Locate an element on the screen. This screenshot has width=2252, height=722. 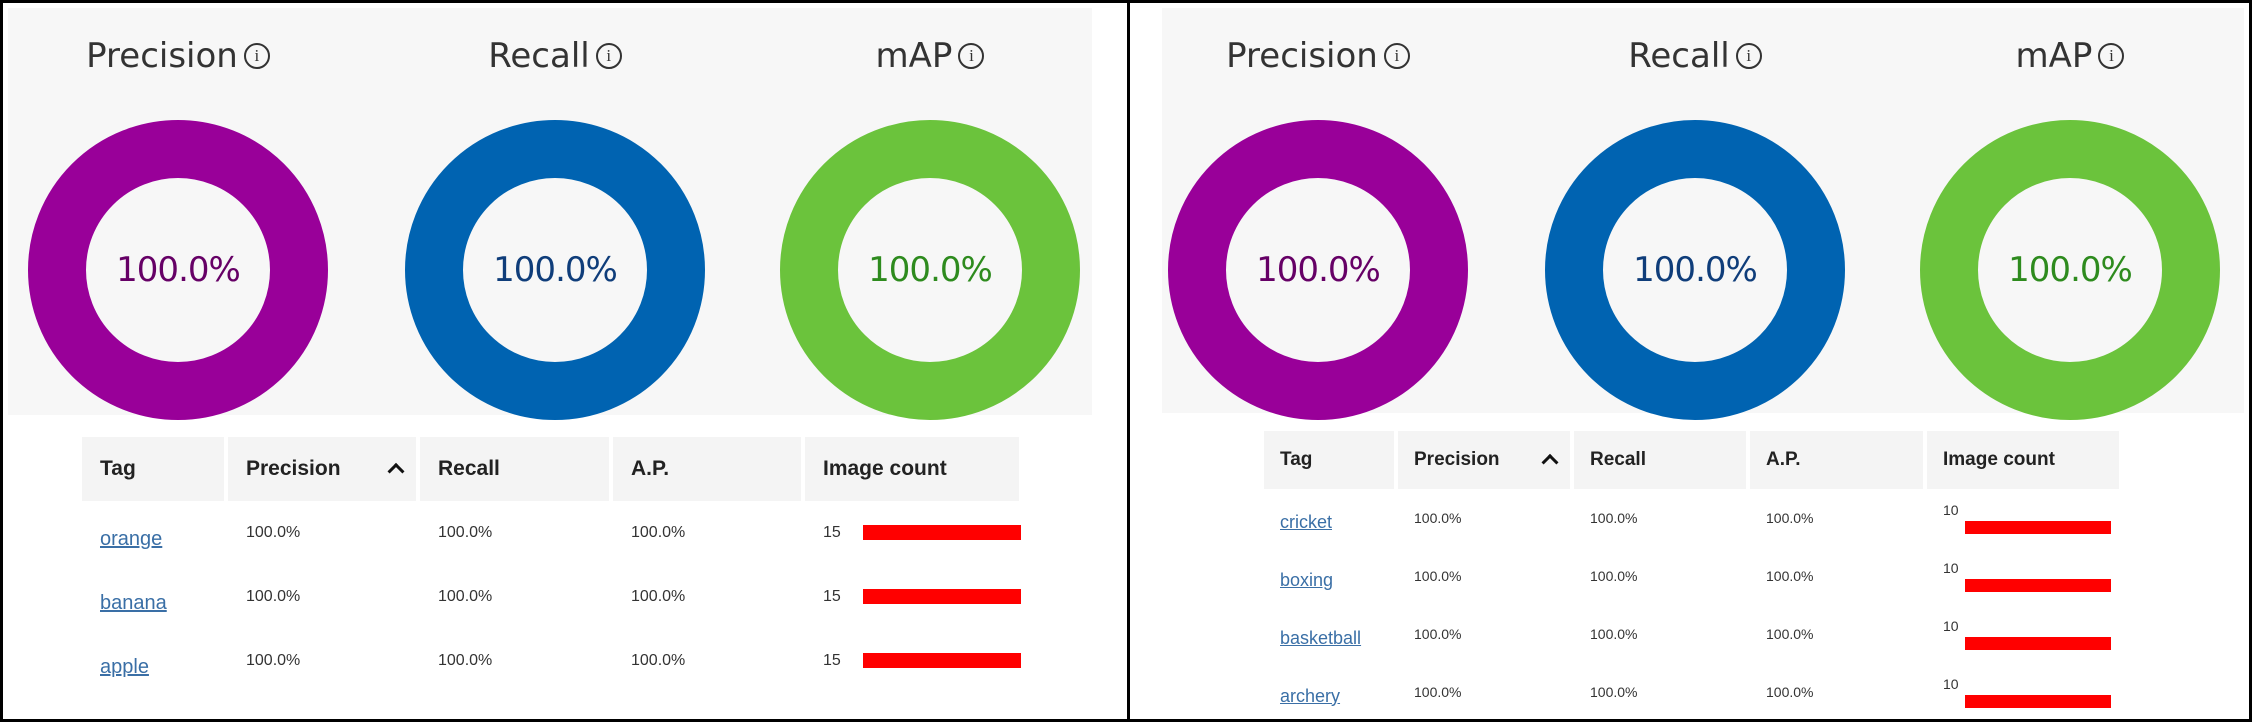
table-row: boxing 100.0% 100.0% 100.0% 10 is located at coordinates (1693, 576).